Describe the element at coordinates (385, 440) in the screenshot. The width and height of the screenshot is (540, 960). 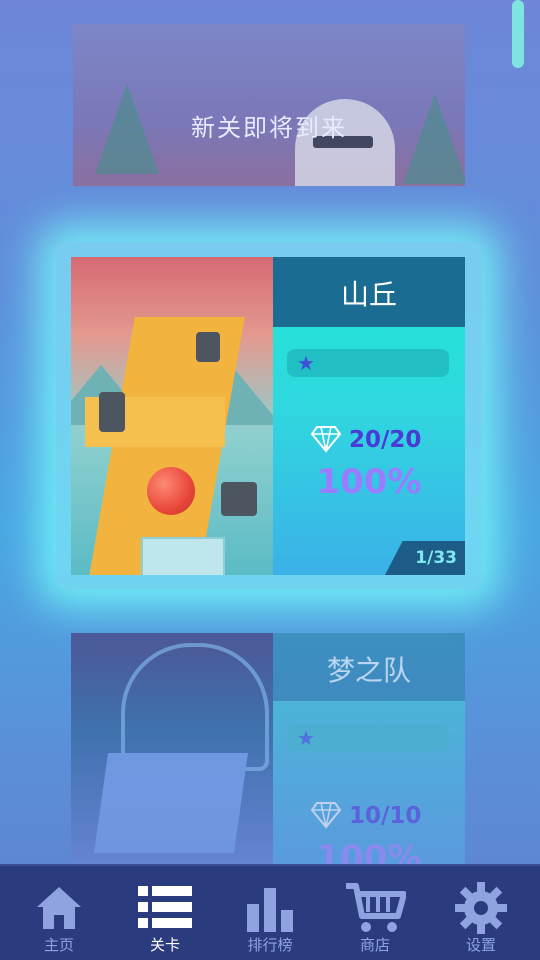
I see `gem-count: 20/20` at that location.